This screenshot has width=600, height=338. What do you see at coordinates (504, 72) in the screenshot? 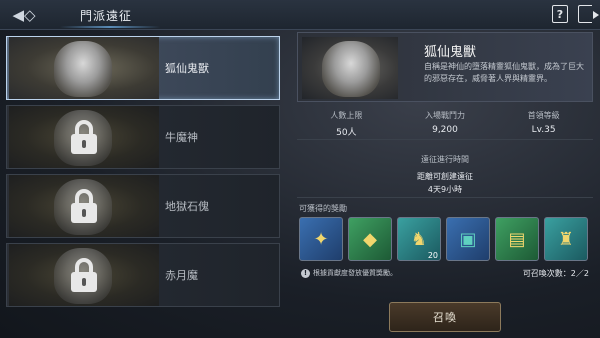
I see `boss-description: 自稱是神仙的墮落精靈狐仙鬼獸，成為了巨大的邪惡存在，威脅著人界與精靈界。` at bounding box center [504, 72].